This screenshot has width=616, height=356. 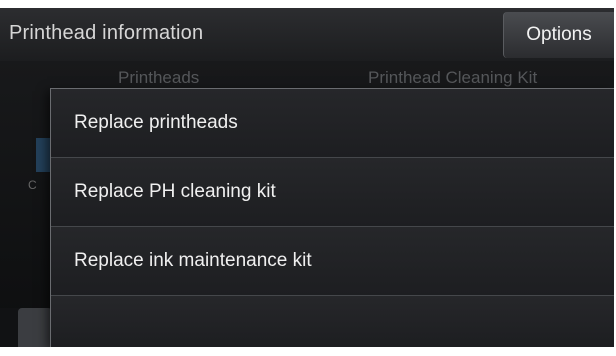 What do you see at coordinates (307, 34) in the screenshot?
I see `title-bar: Printhead information Options` at bounding box center [307, 34].